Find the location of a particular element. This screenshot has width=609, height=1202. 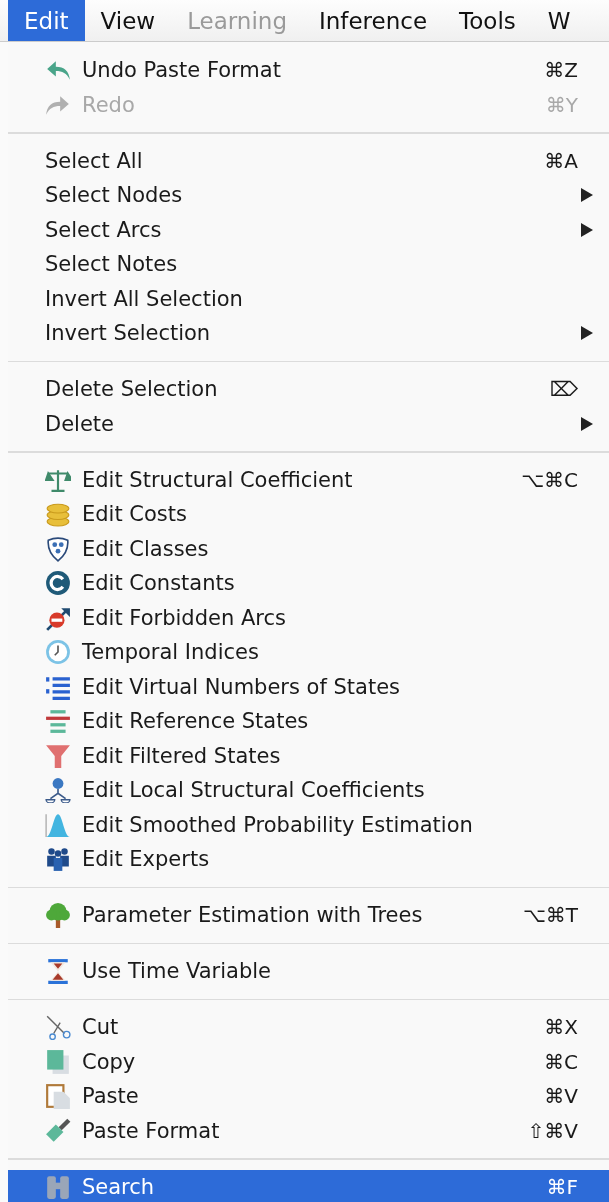

coins-icon is located at coordinates (58, 514).